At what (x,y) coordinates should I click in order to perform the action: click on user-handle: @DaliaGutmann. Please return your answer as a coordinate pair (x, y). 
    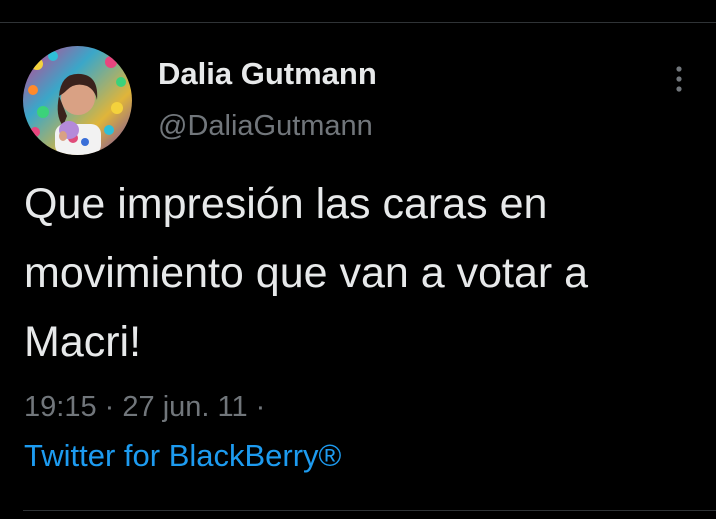
    Looking at the image, I should click on (265, 126).